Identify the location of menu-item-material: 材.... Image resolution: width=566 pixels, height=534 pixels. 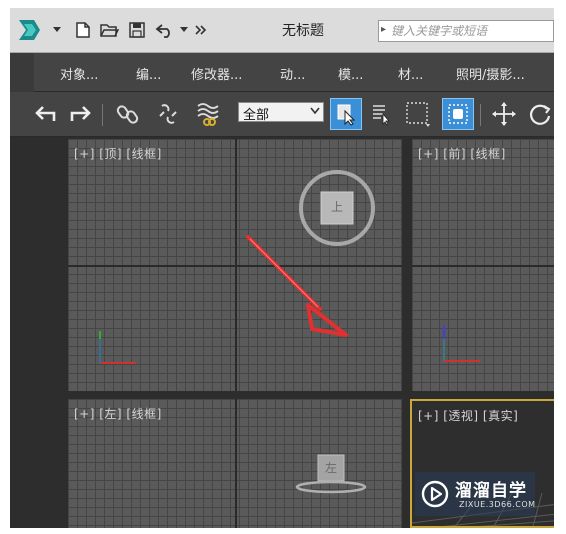
(410, 73).